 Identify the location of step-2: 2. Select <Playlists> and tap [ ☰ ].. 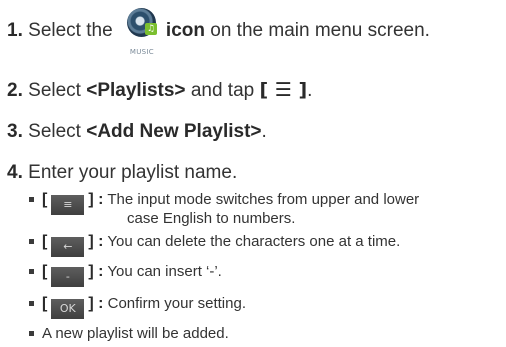
(159, 90).